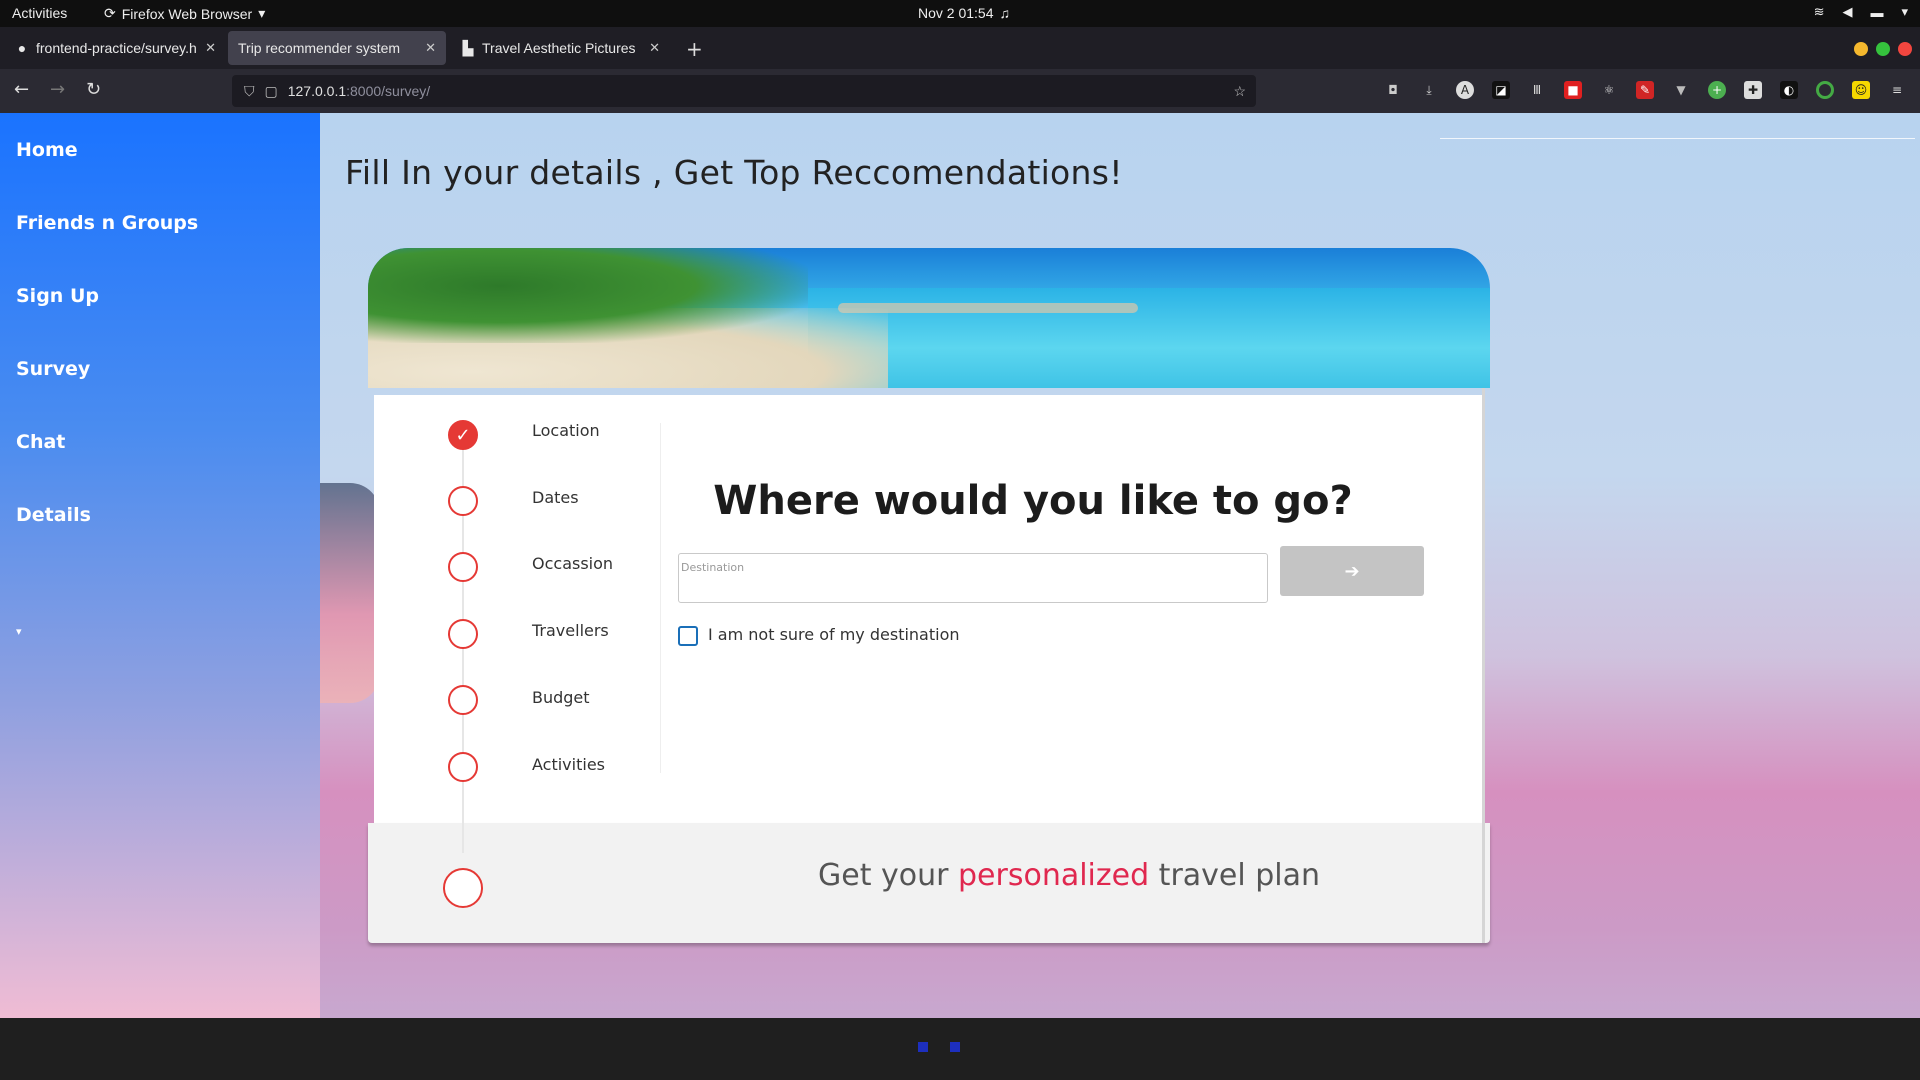 The image size is (1920, 1080). I want to click on tagline-prefix: Get your, so click(888, 875).